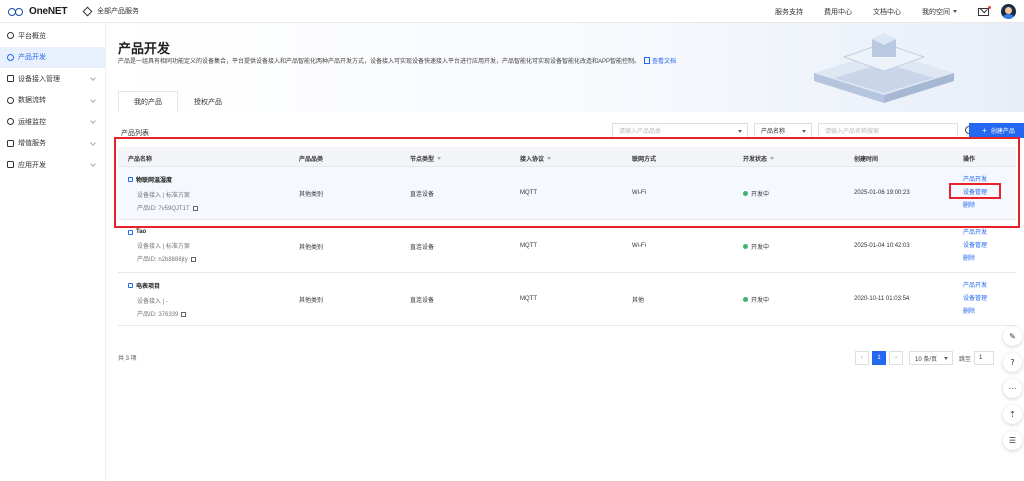  I want to click on col-dev-status: 开发状态, so click(759, 158).